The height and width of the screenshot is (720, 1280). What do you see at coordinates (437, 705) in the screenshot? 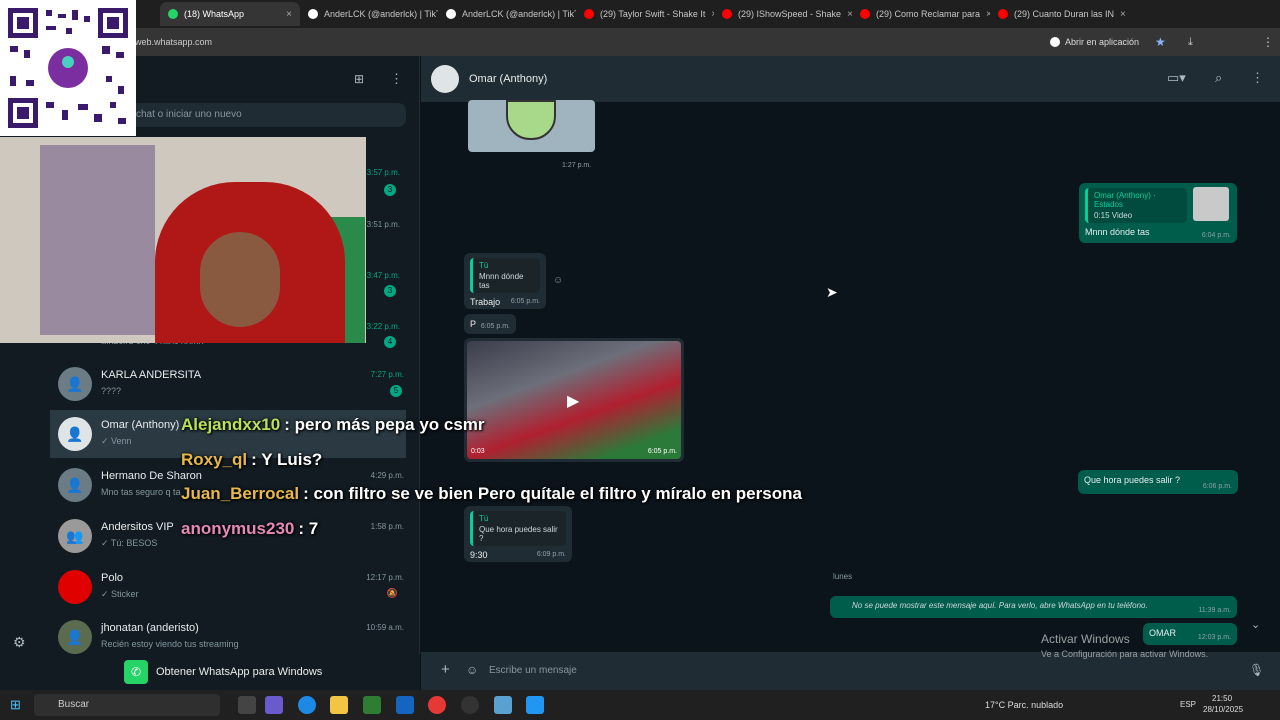
I see `chrome-icon` at bounding box center [437, 705].